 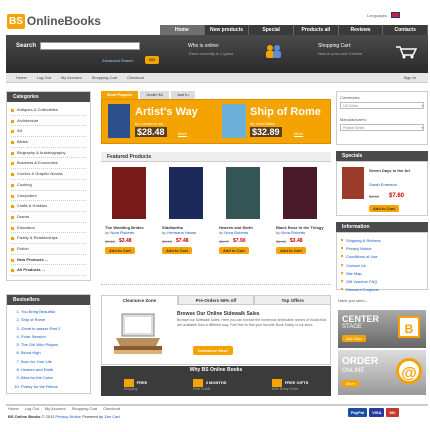 I want to click on featured-title: Featured Products, so click(x=216, y=157).